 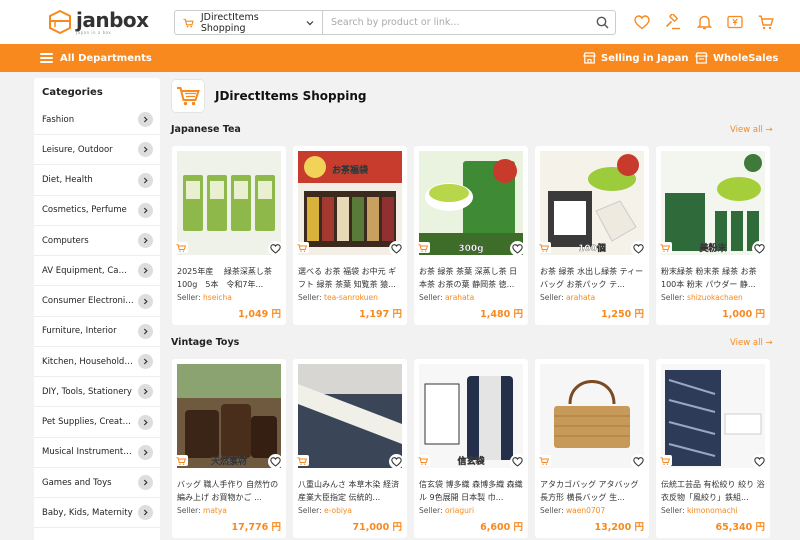 I want to click on sidebar-category-item: Fashion, so click(x=97, y=120).